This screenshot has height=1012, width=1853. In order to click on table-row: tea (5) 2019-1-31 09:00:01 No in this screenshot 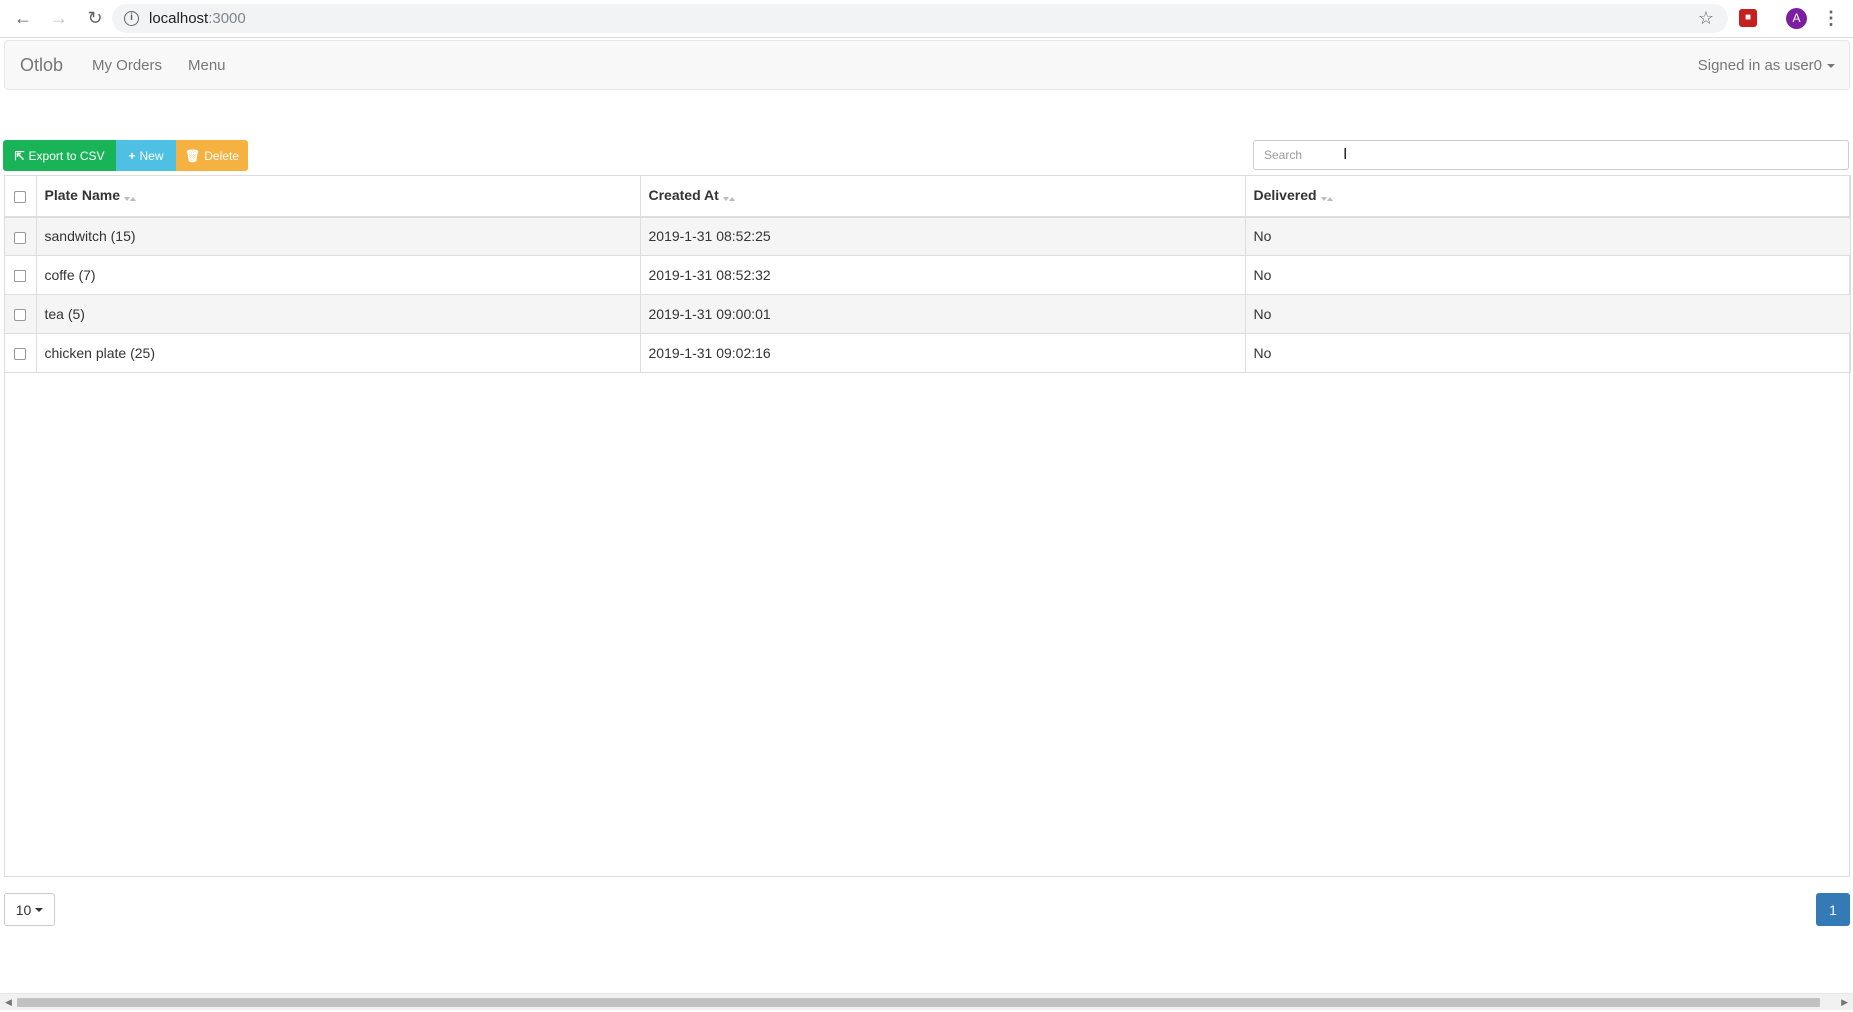, I will do `click(928, 314)`.